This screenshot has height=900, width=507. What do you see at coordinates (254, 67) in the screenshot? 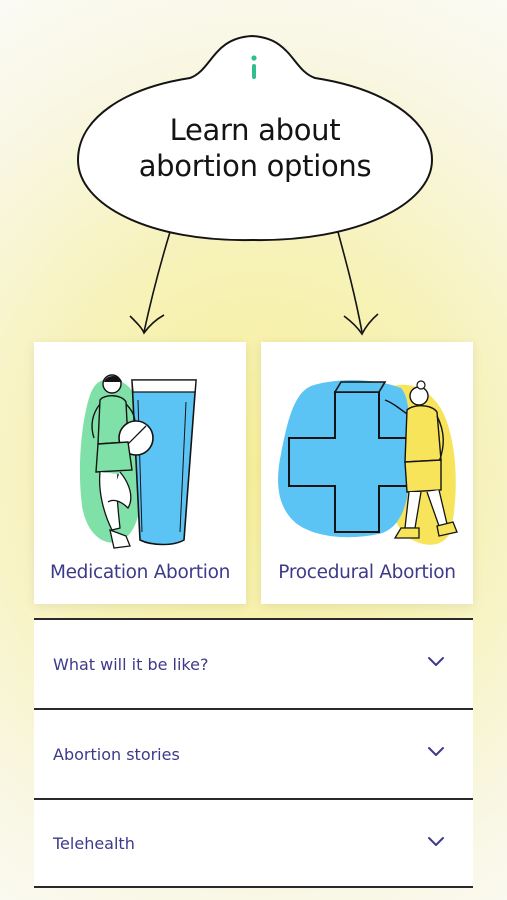
I see `info-icon` at bounding box center [254, 67].